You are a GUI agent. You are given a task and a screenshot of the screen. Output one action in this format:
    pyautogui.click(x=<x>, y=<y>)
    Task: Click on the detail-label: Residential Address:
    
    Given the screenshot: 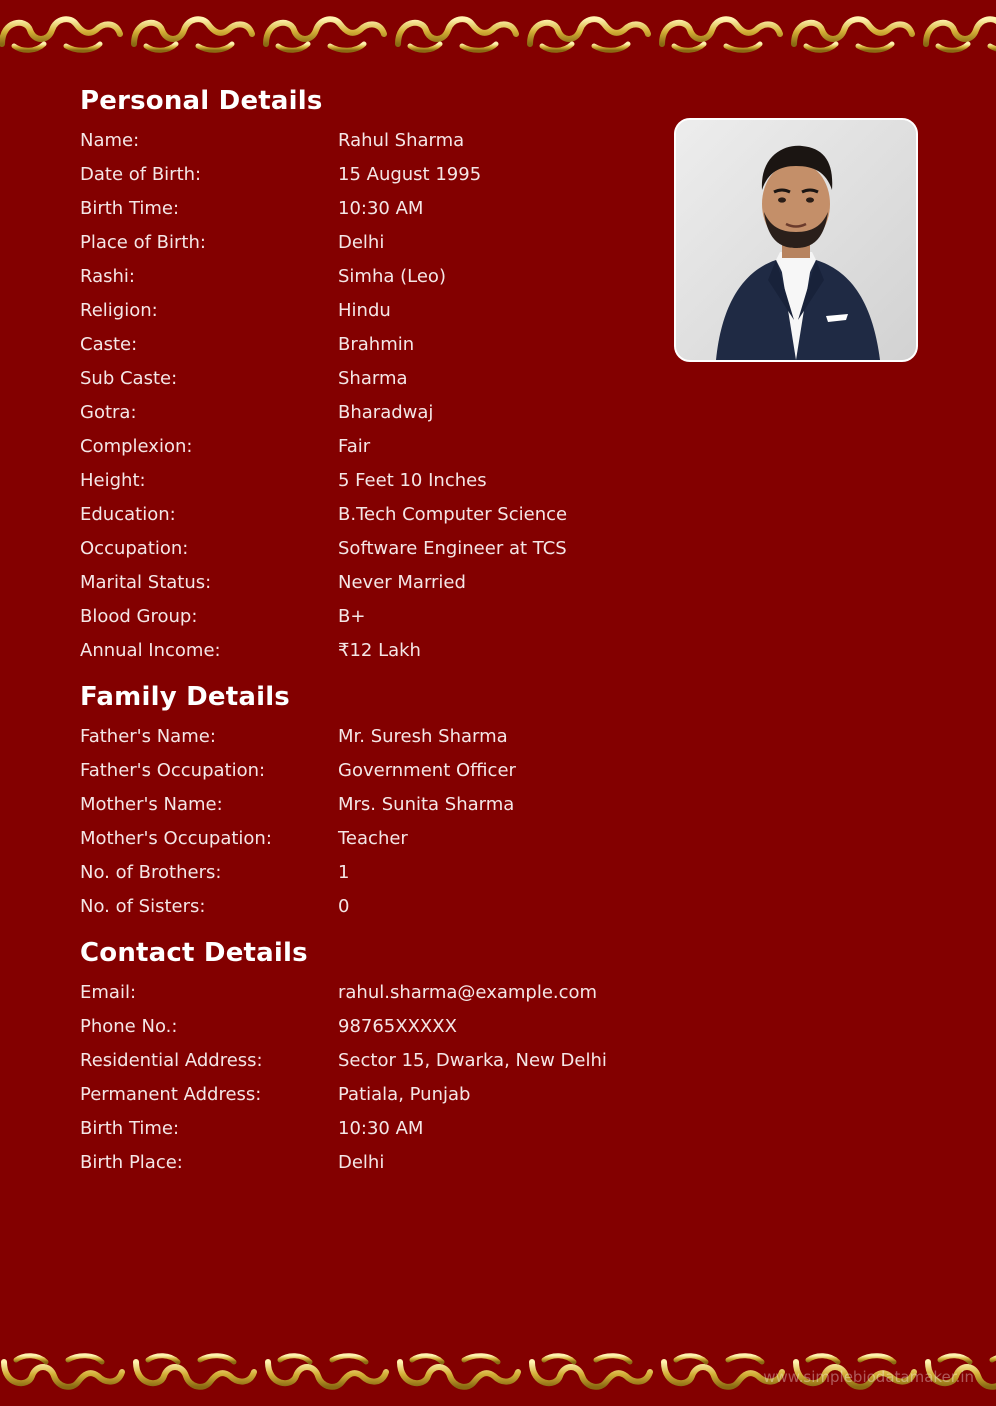 What is the action you would take?
    pyautogui.click(x=171, y=1060)
    